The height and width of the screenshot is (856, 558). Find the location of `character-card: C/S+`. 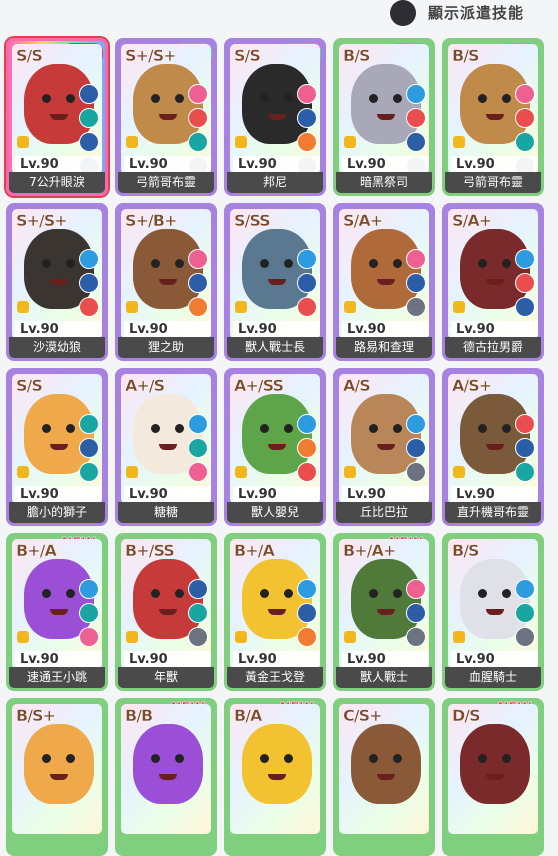

character-card: C/S+ is located at coordinates (384, 777).